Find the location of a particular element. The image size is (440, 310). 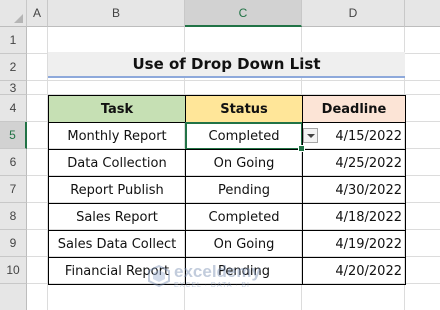

header-task: Task is located at coordinates (117, 109).